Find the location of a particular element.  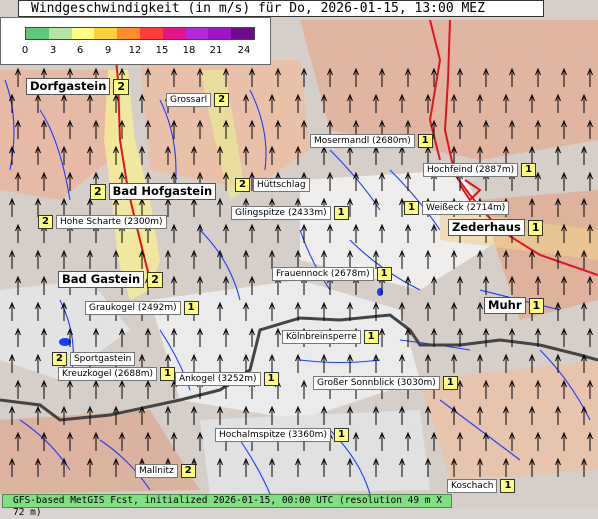

location-name: Glingspitze (2433m) is located at coordinates (281, 213).